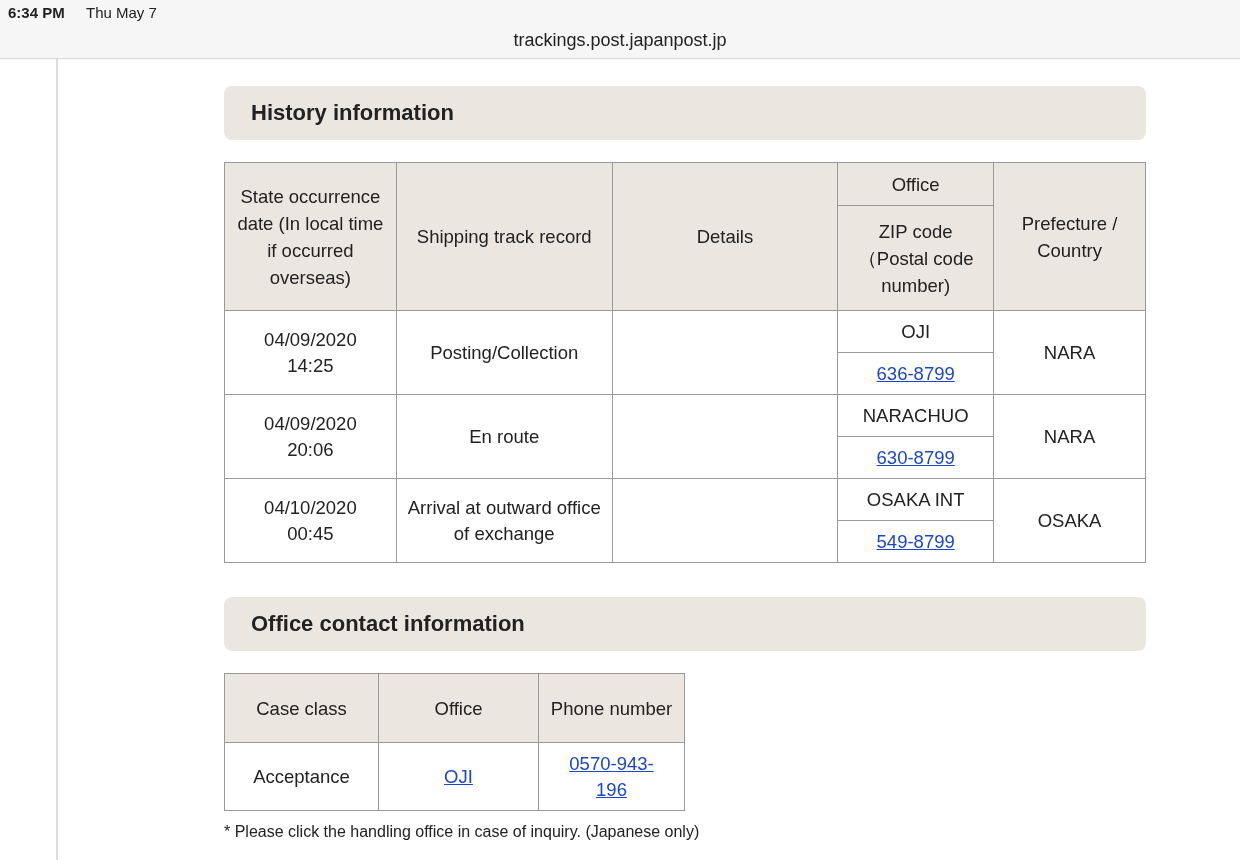 The width and height of the screenshot is (1240, 860). What do you see at coordinates (310, 352) in the screenshot?
I see `date-time: 04/09/2020 14:25` at bounding box center [310, 352].